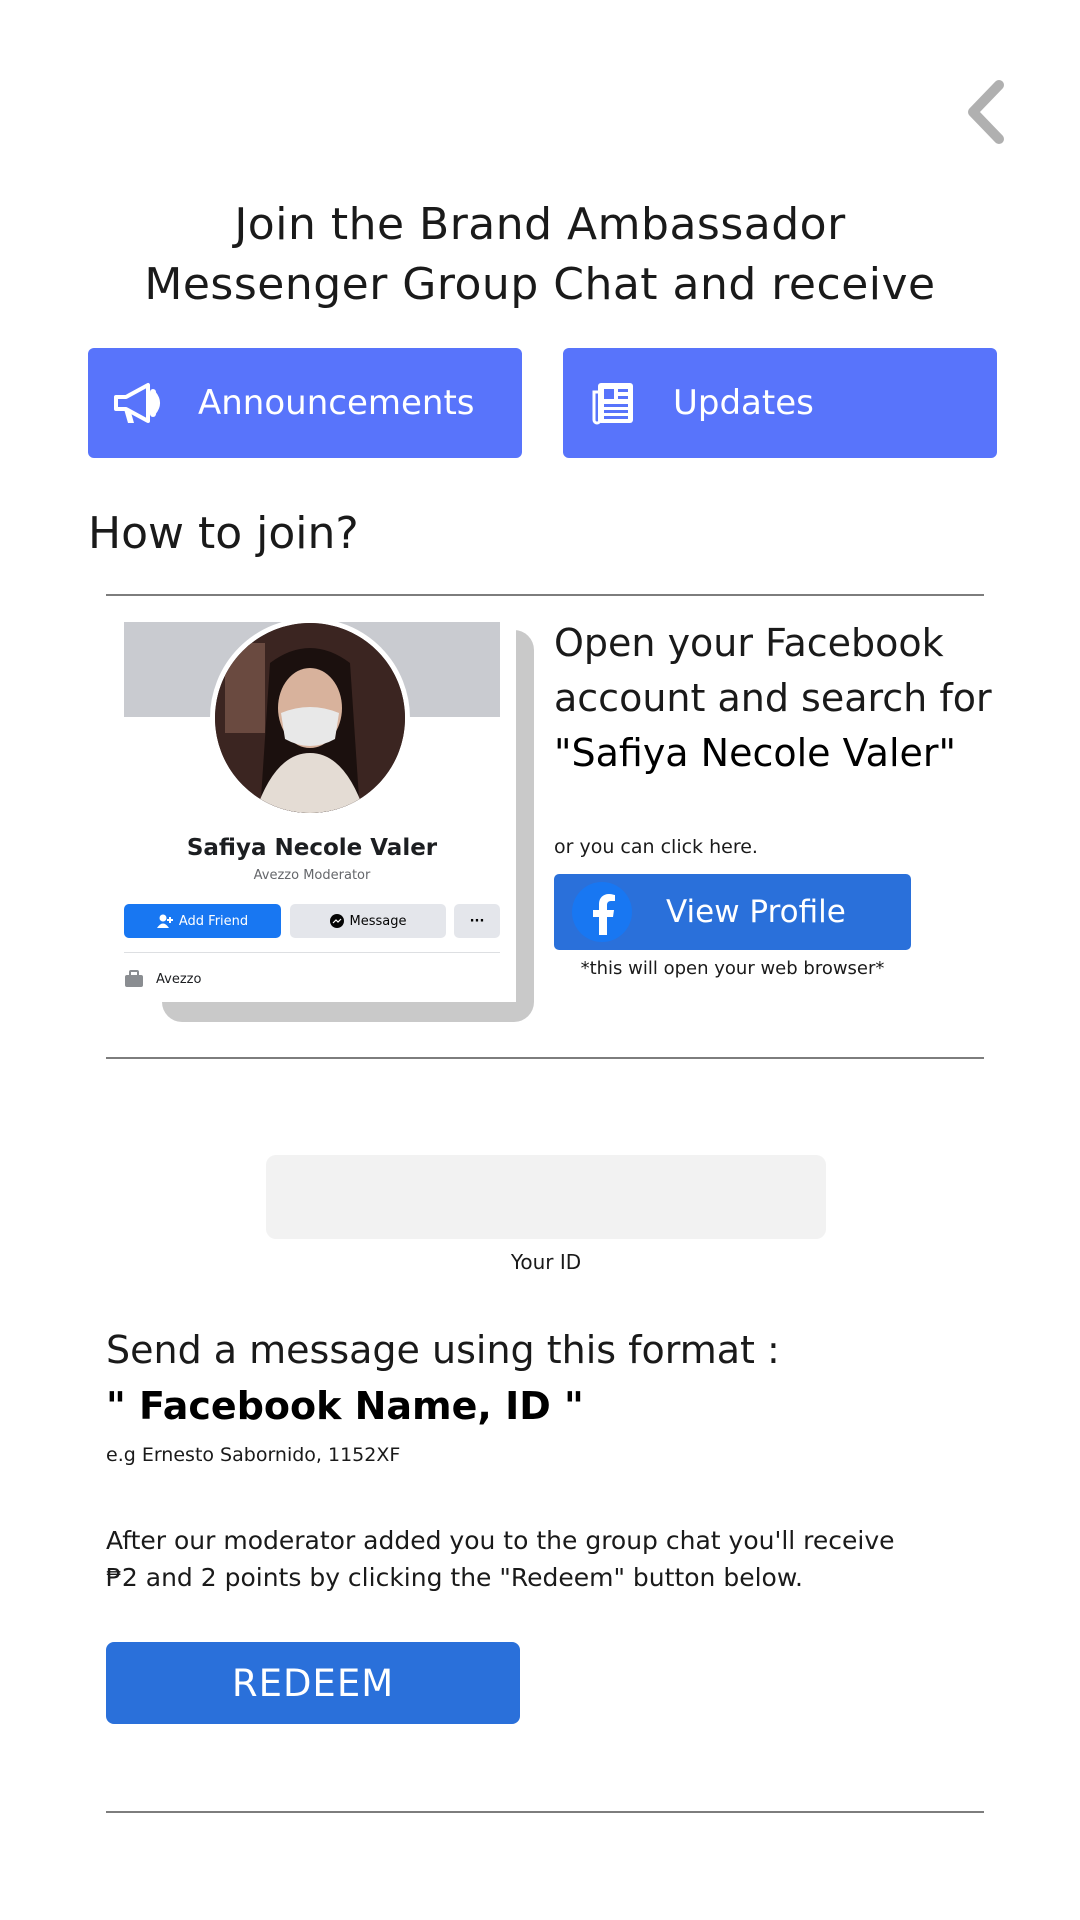  Describe the element at coordinates (336, 921) in the screenshot. I see `messenger-icon` at that location.